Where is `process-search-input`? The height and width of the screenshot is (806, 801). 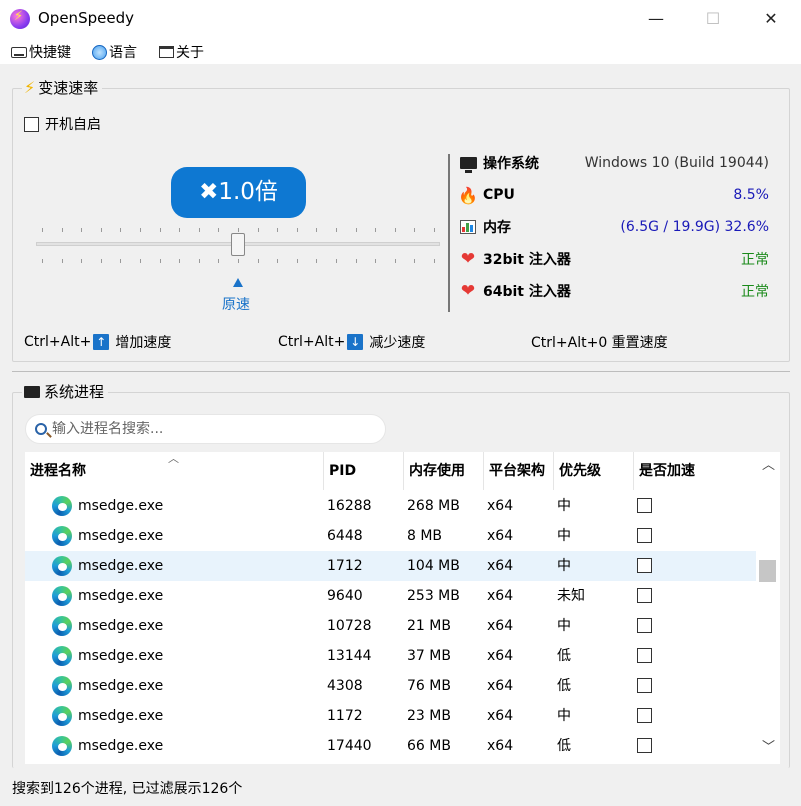
process-search-input is located at coordinates (207, 429).